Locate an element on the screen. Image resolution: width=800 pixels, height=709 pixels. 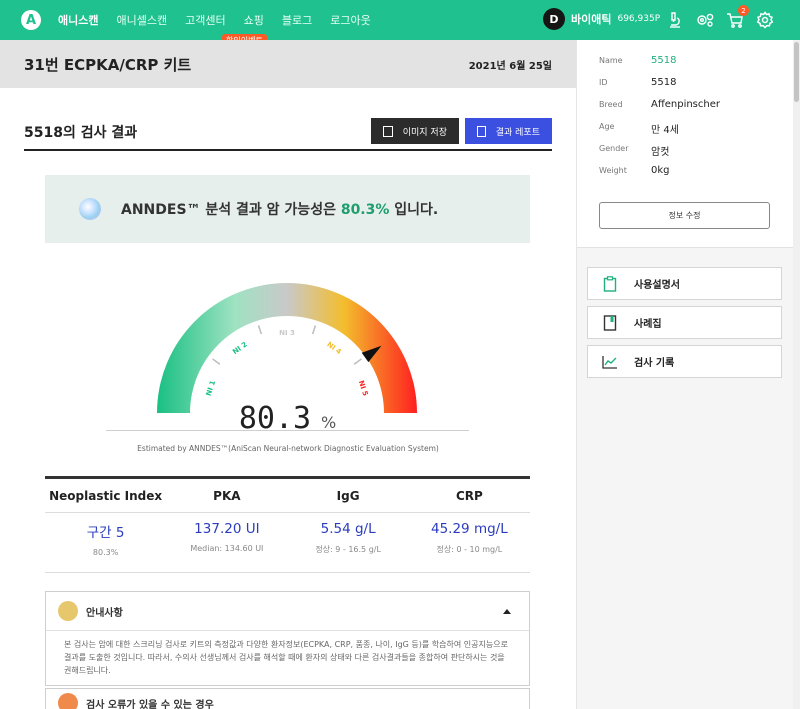
nav-shopping: 쇼핑 is located at coordinates (254, 20).